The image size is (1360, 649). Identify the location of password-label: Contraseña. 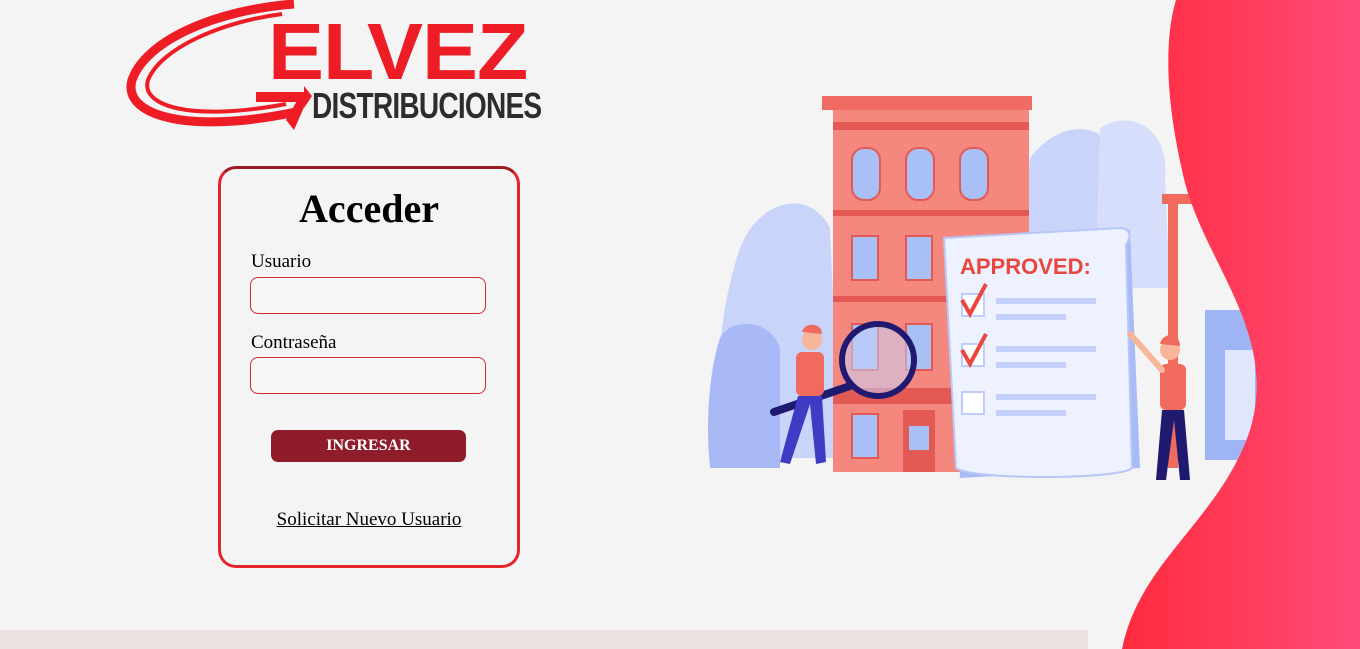
(294, 342).